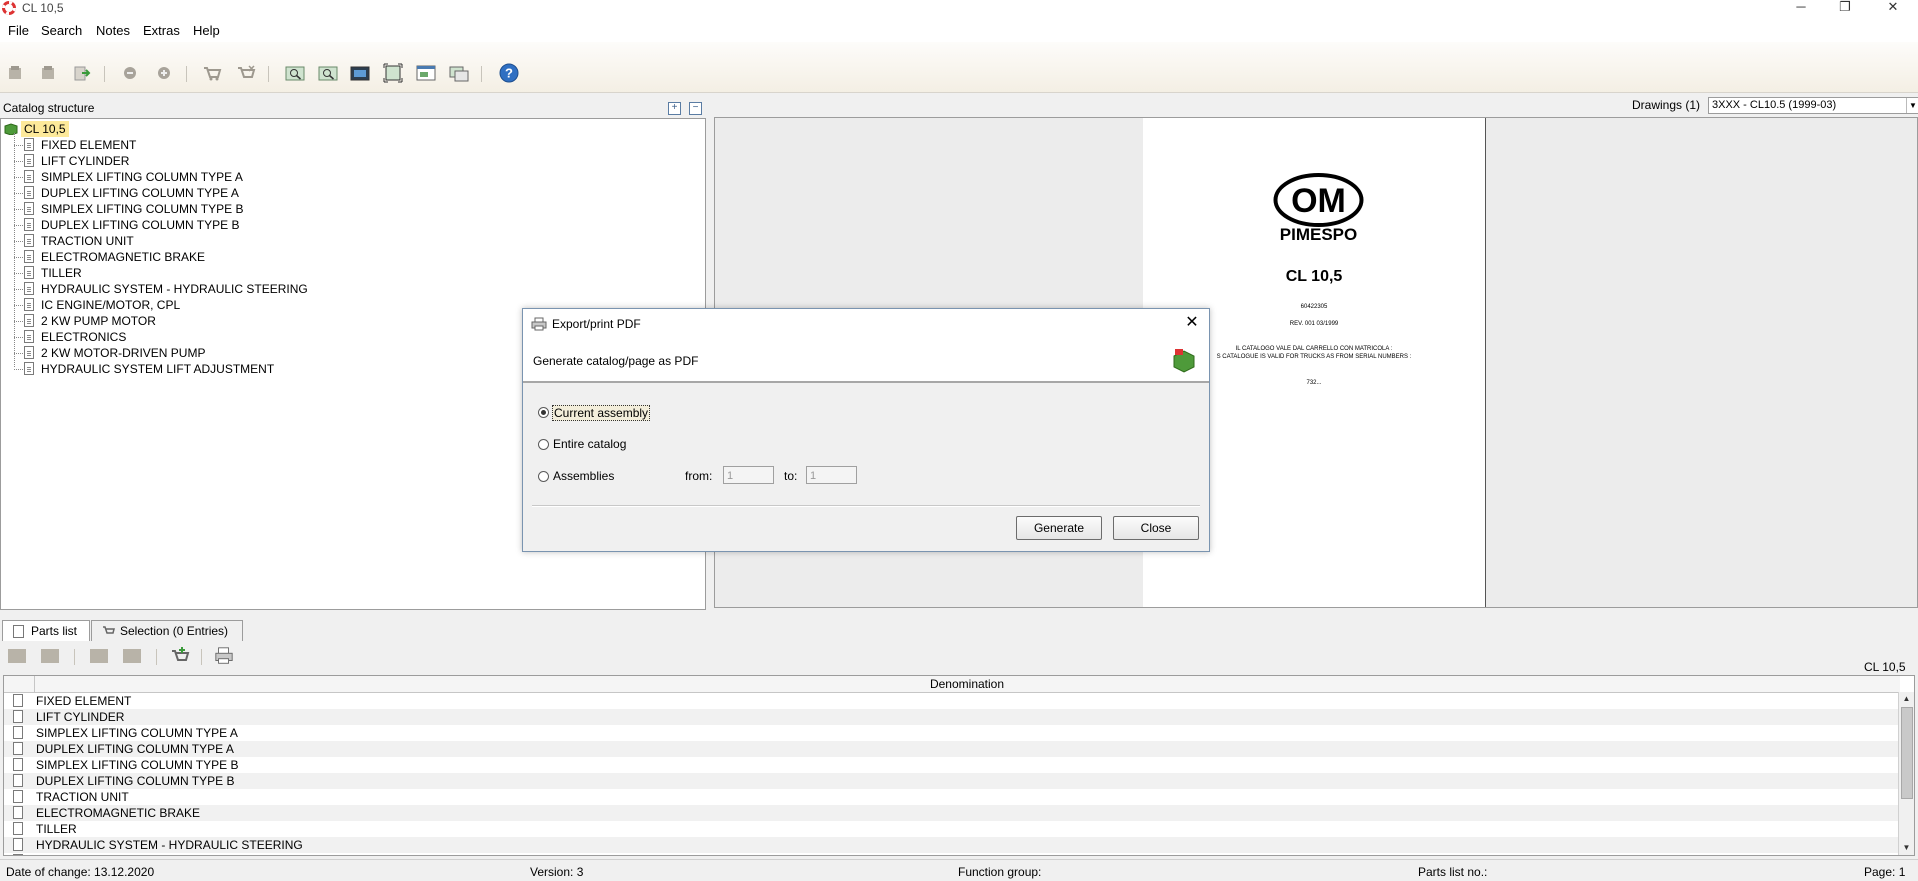  What do you see at coordinates (130, 73) in the screenshot?
I see `history-back-icon` at bounding box center [130, 73].